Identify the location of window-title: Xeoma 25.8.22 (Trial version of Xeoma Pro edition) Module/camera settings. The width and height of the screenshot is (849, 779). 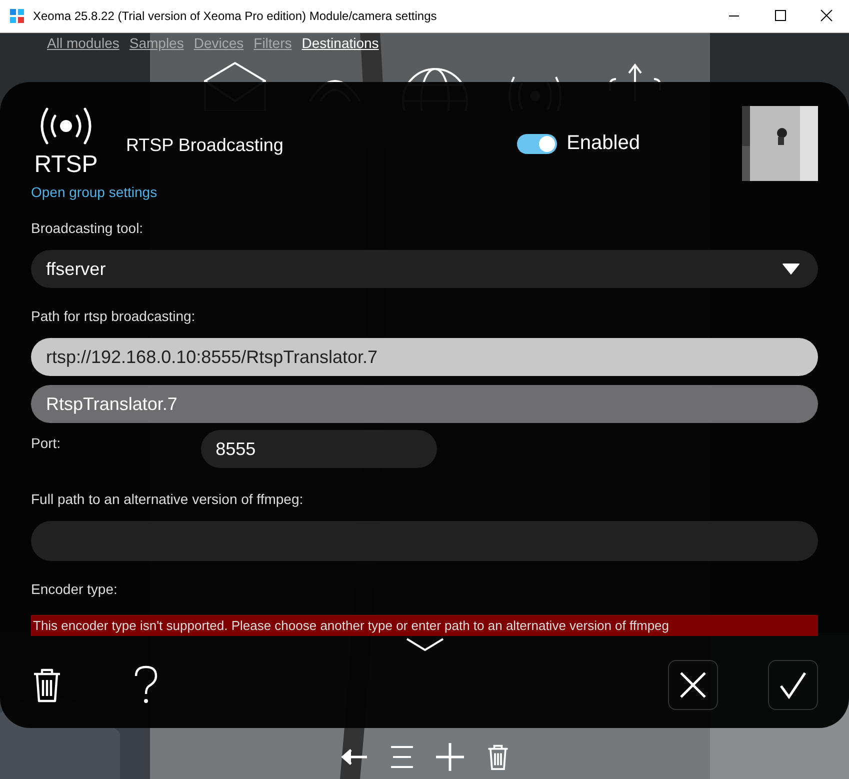
(235, 16).